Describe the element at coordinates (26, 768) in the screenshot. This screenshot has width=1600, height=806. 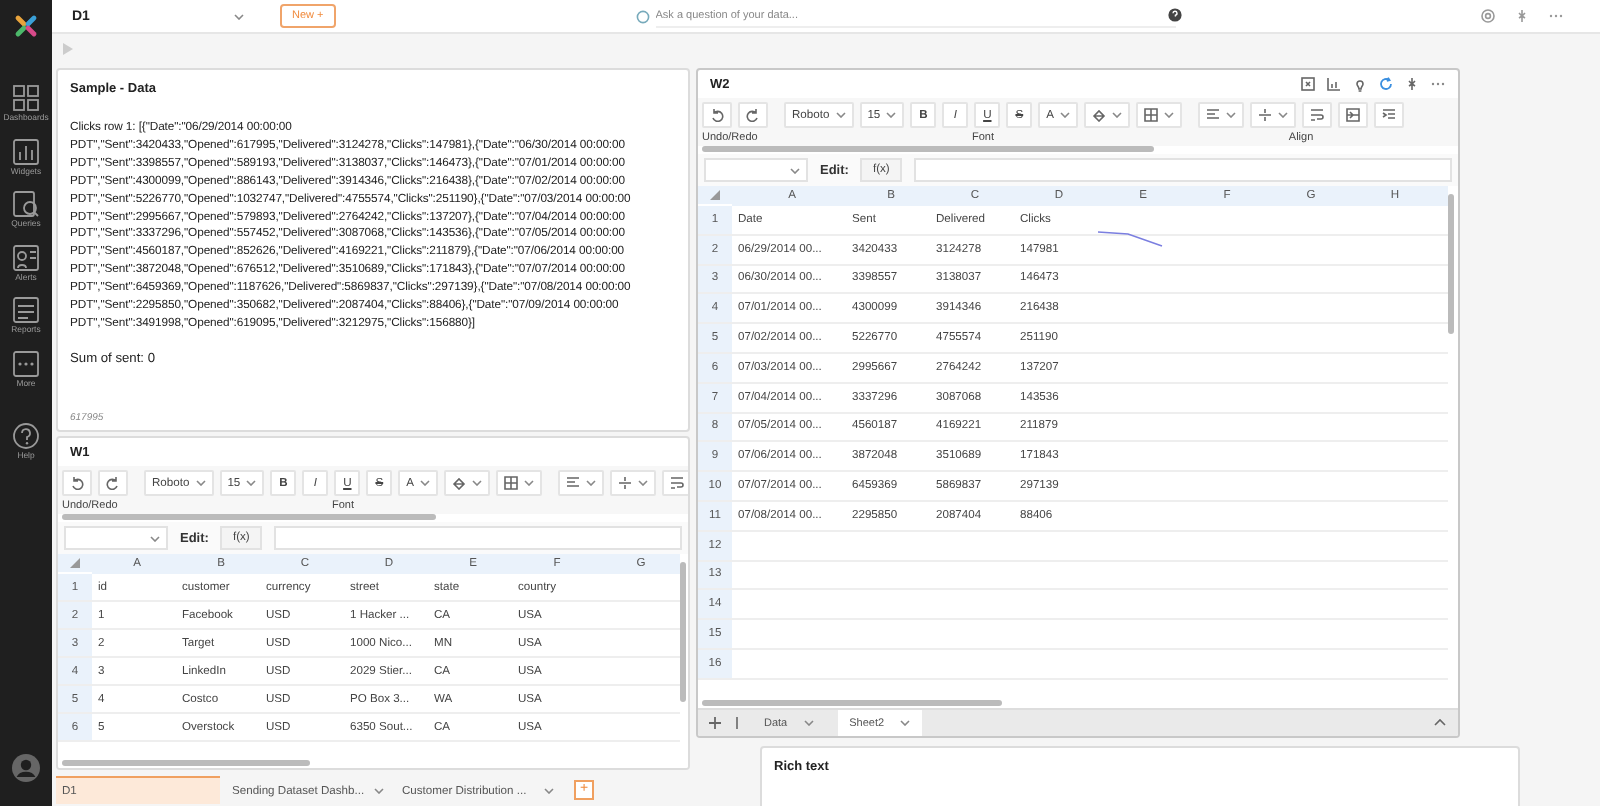
I see `avatar-icon` at that location.